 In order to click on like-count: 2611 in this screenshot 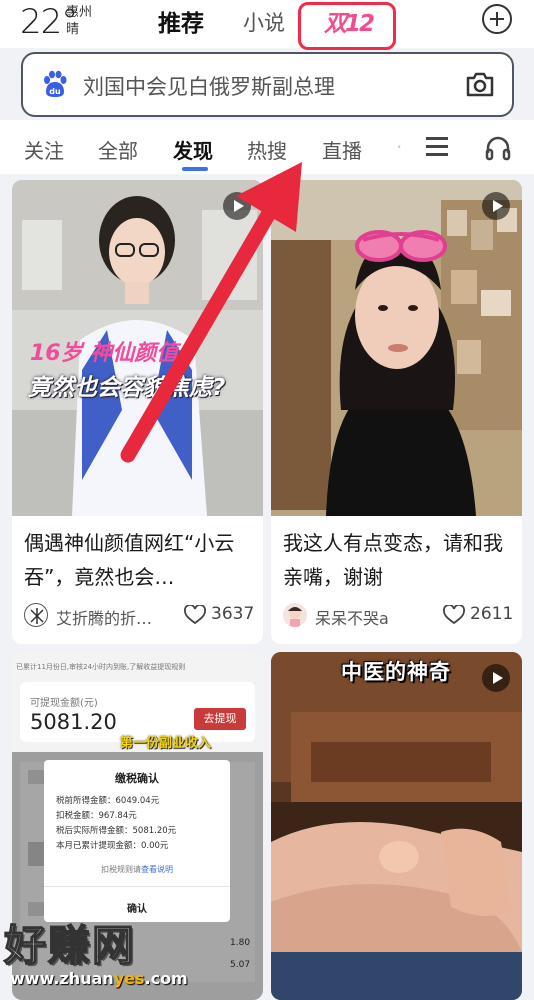, I will do `click(492, 614)`.